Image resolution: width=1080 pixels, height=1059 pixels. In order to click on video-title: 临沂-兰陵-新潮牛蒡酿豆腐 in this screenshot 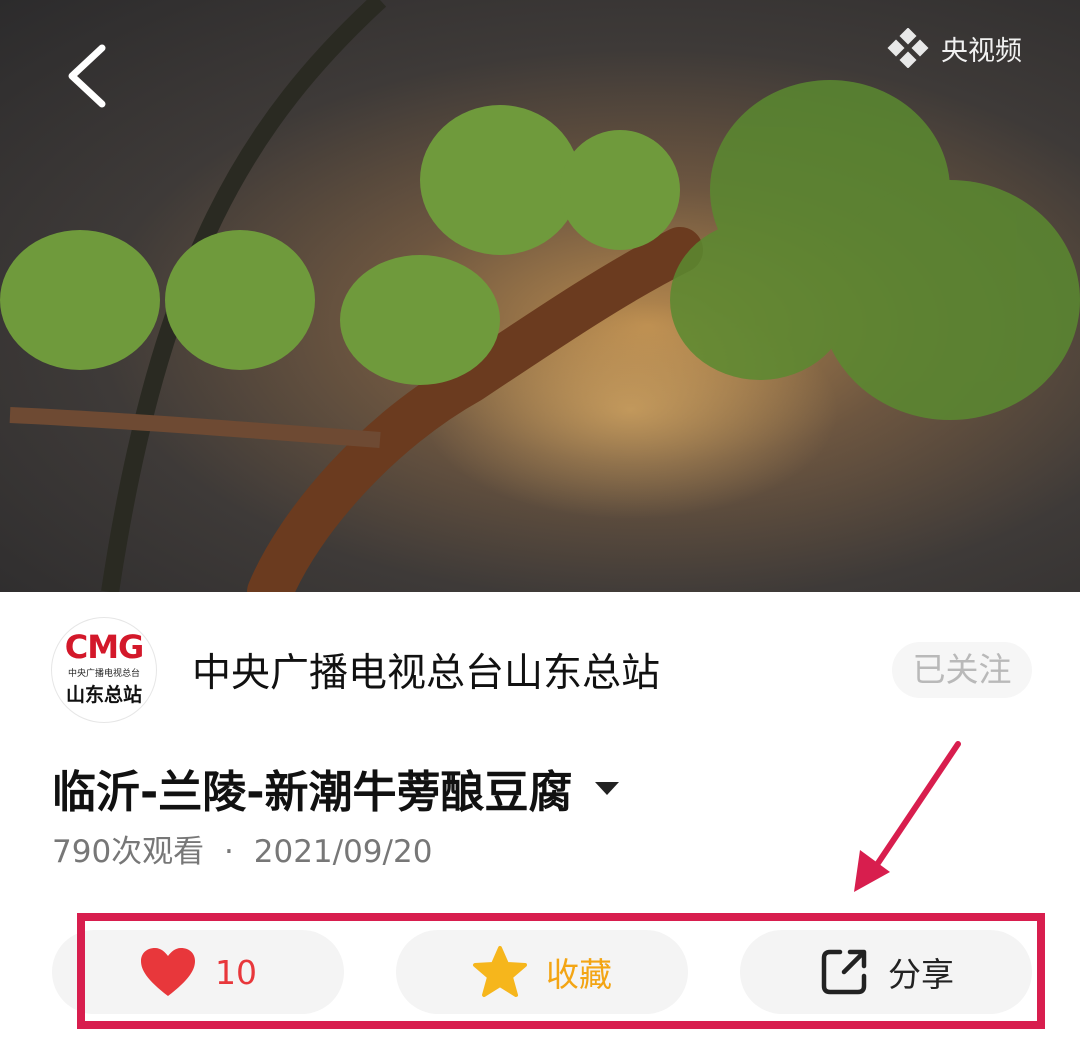, I will do `click(312, 792)`.